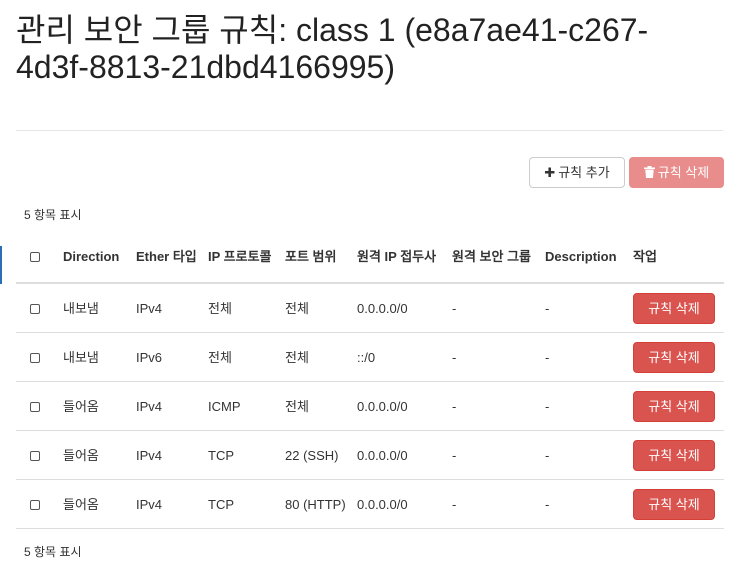  Describe the element at coordinates (35, 257) in the screenshot. I see `select-all-checkbox` at that location.